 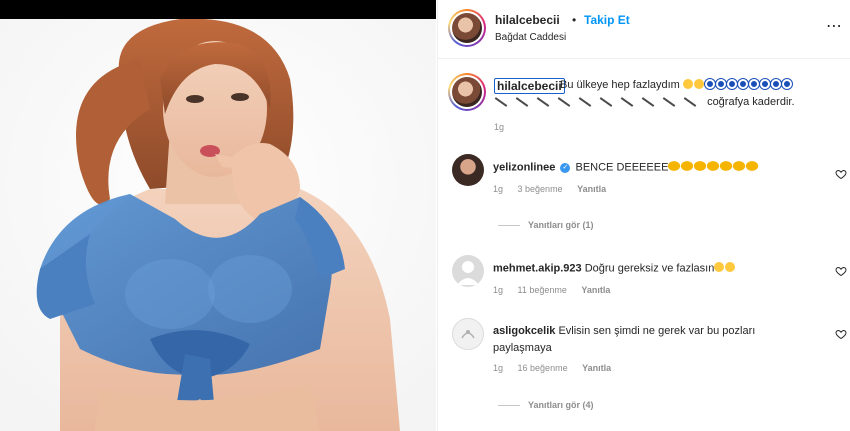 I want to click on photo-top-bar, so click(x=218, y=9).